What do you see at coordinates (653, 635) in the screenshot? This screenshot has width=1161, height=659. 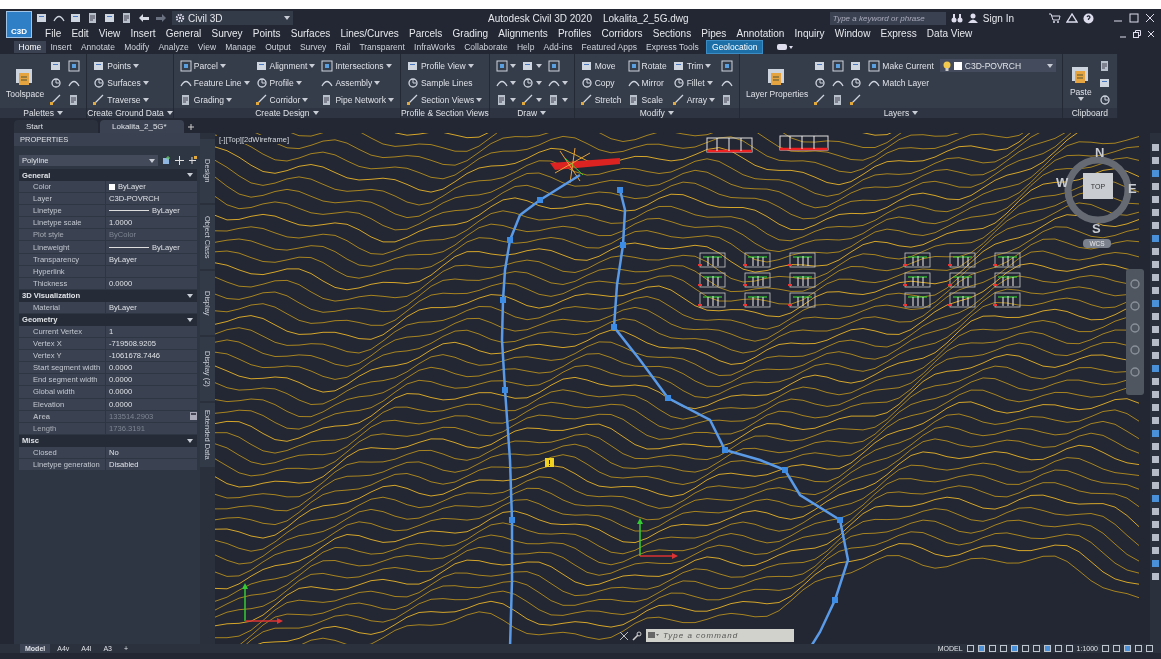 I see `command-history-icon` at bounding box center [653, 635].